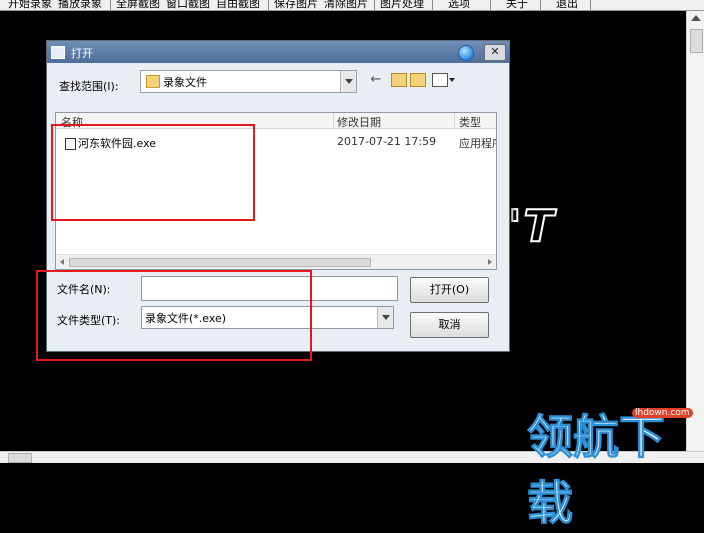 The image size is (704, 533). Describe the element at coordinates (466, 53) in the screenshot. I see `help-icon` at that location.